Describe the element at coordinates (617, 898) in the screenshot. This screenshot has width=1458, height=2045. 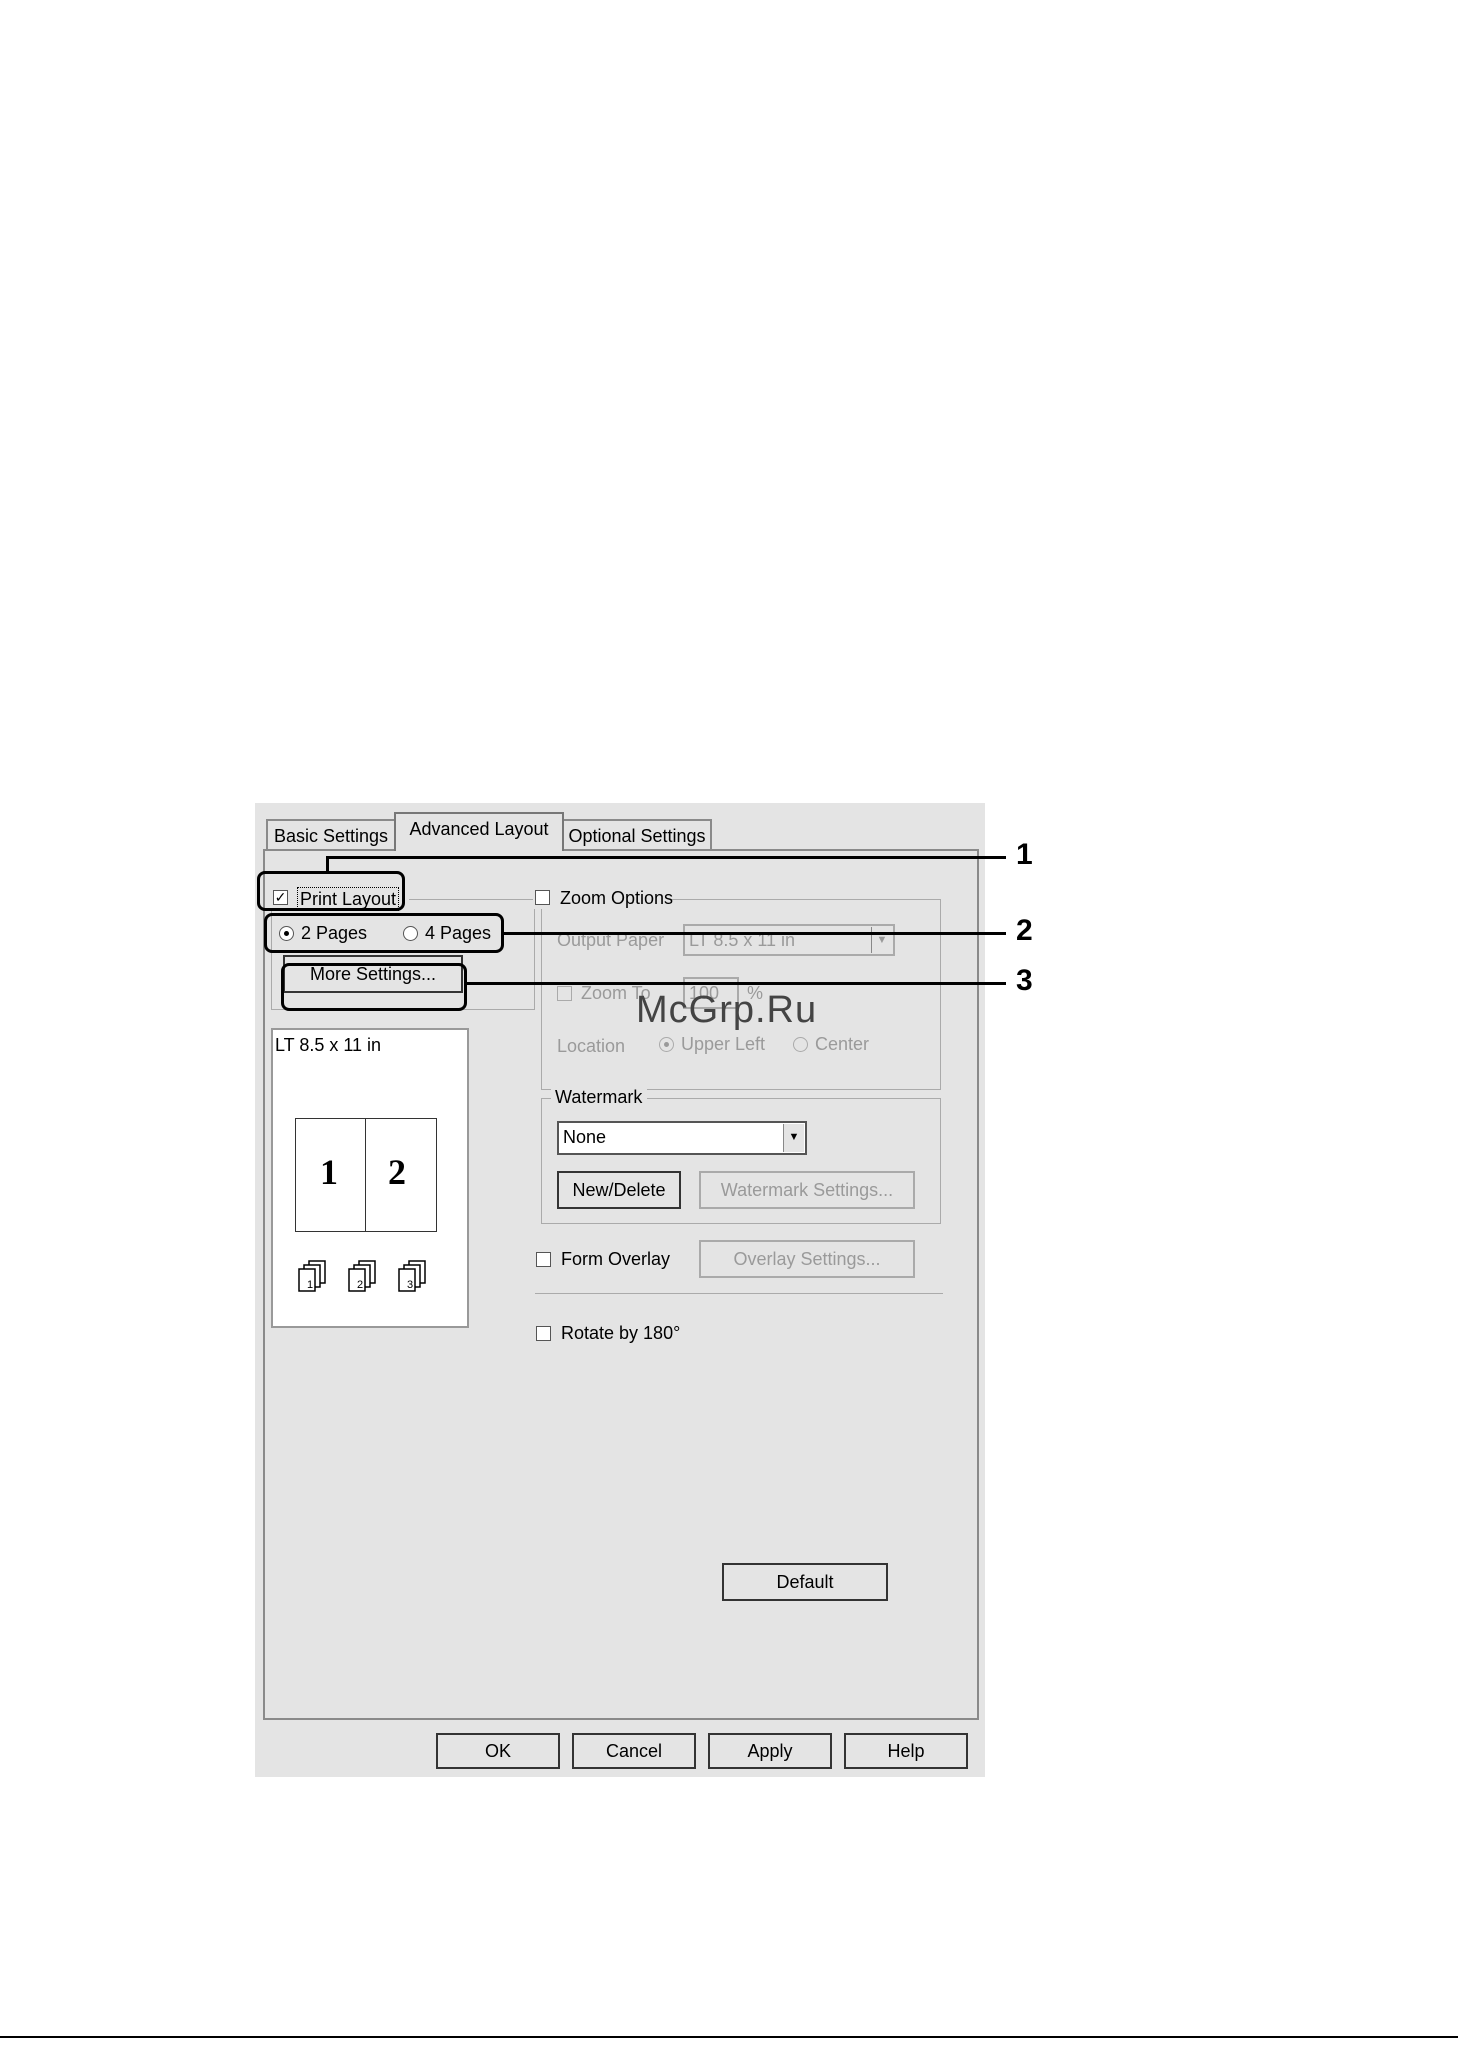
I see `zoom-options-label: Zoom Options` at that location.